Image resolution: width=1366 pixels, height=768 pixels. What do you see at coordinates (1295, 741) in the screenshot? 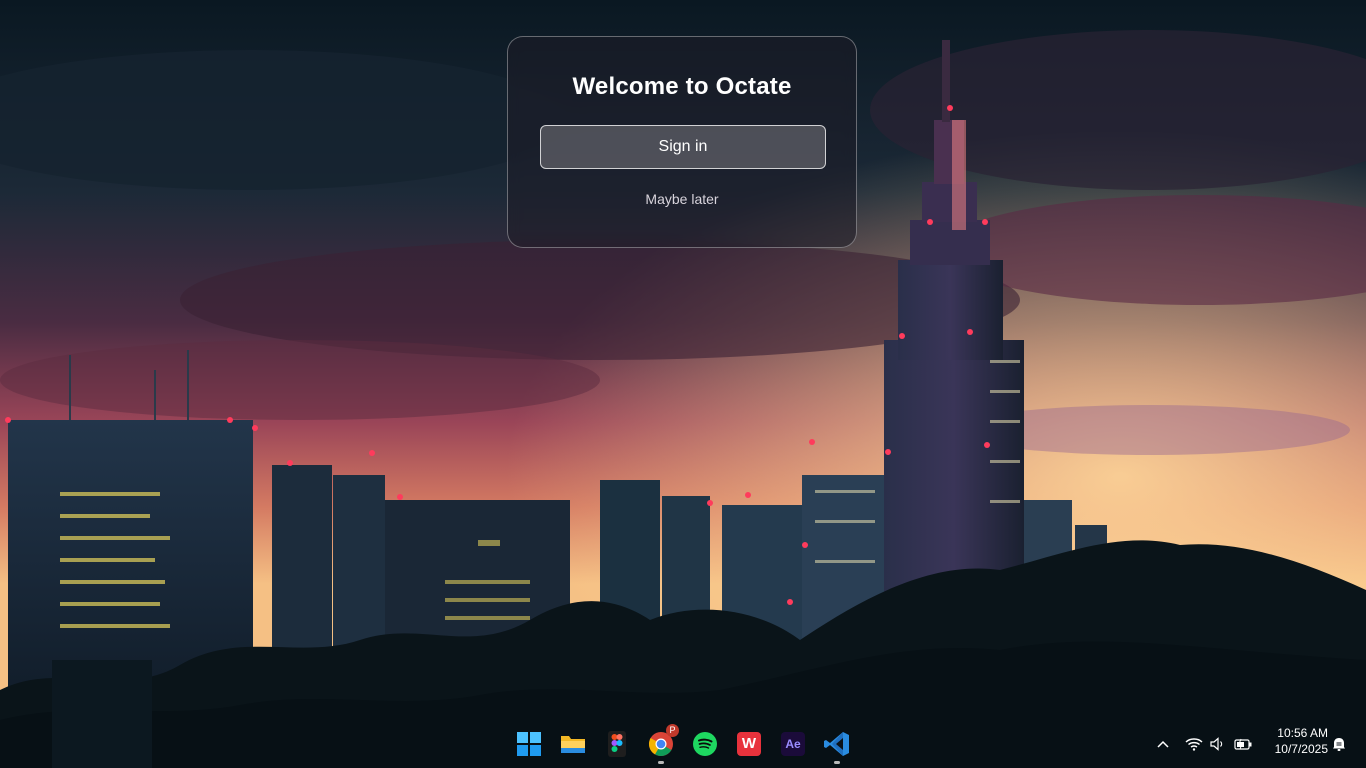
I see `clock: 10:56 AM 10/7/2025` at bounding box center [1295, 741].